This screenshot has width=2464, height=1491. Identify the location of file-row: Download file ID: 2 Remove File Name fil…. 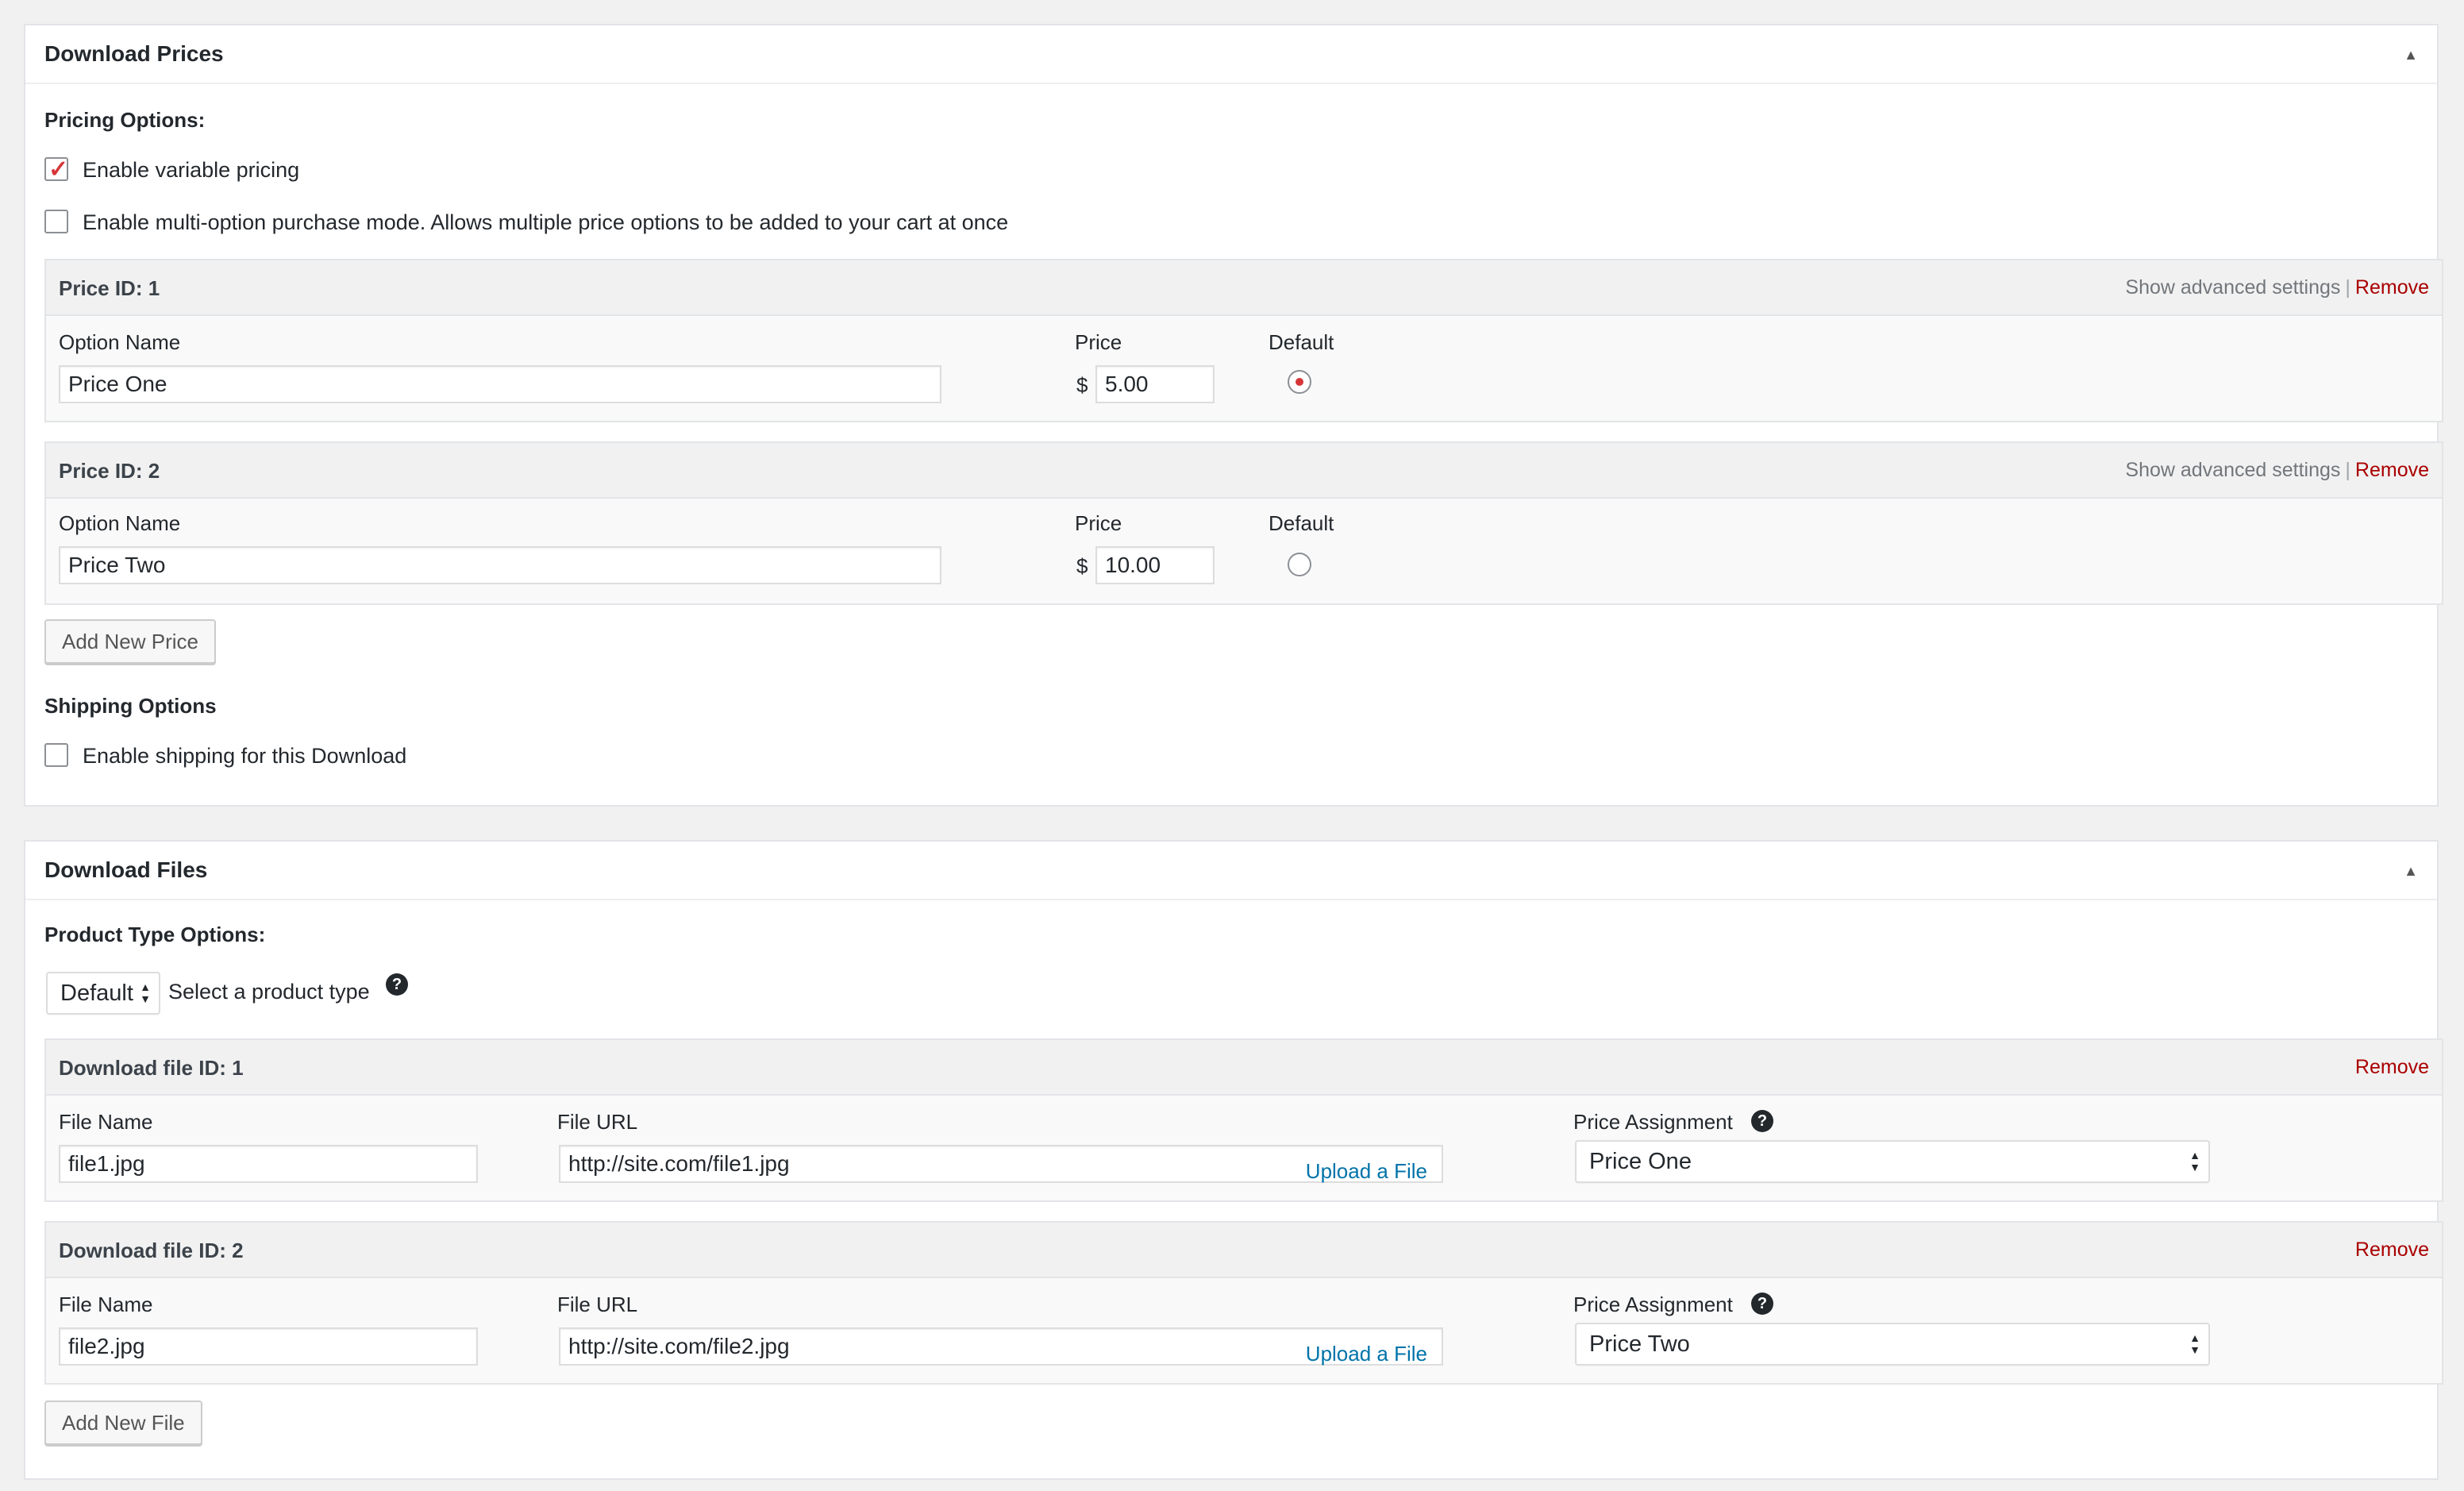
(1243, 1303).